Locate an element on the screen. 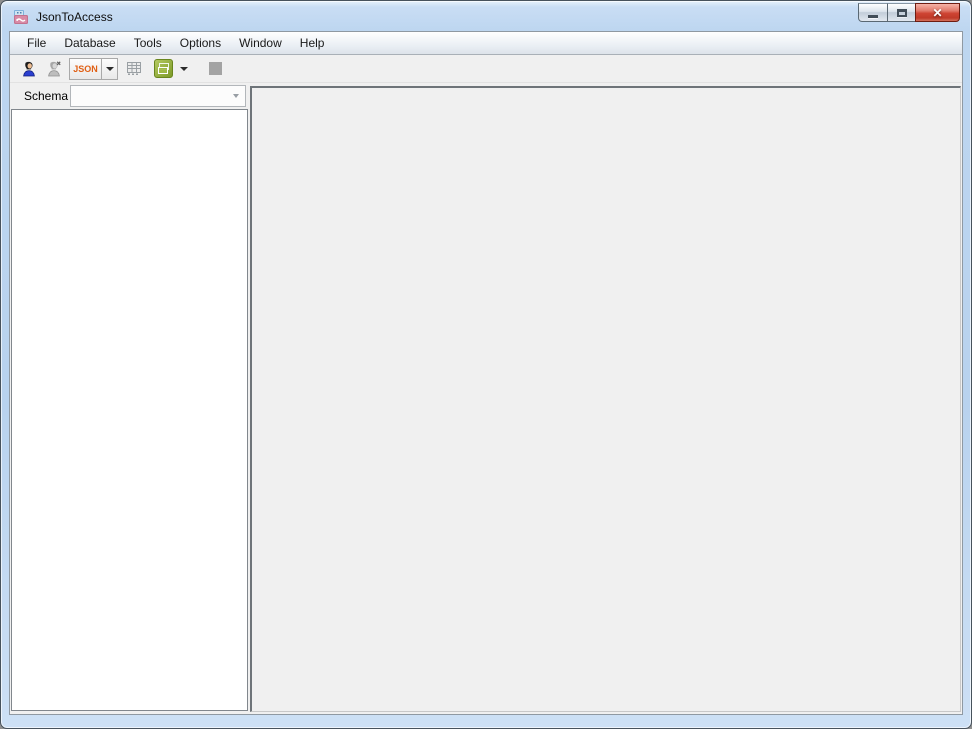  app-icon is located at coordinates (21, 16).